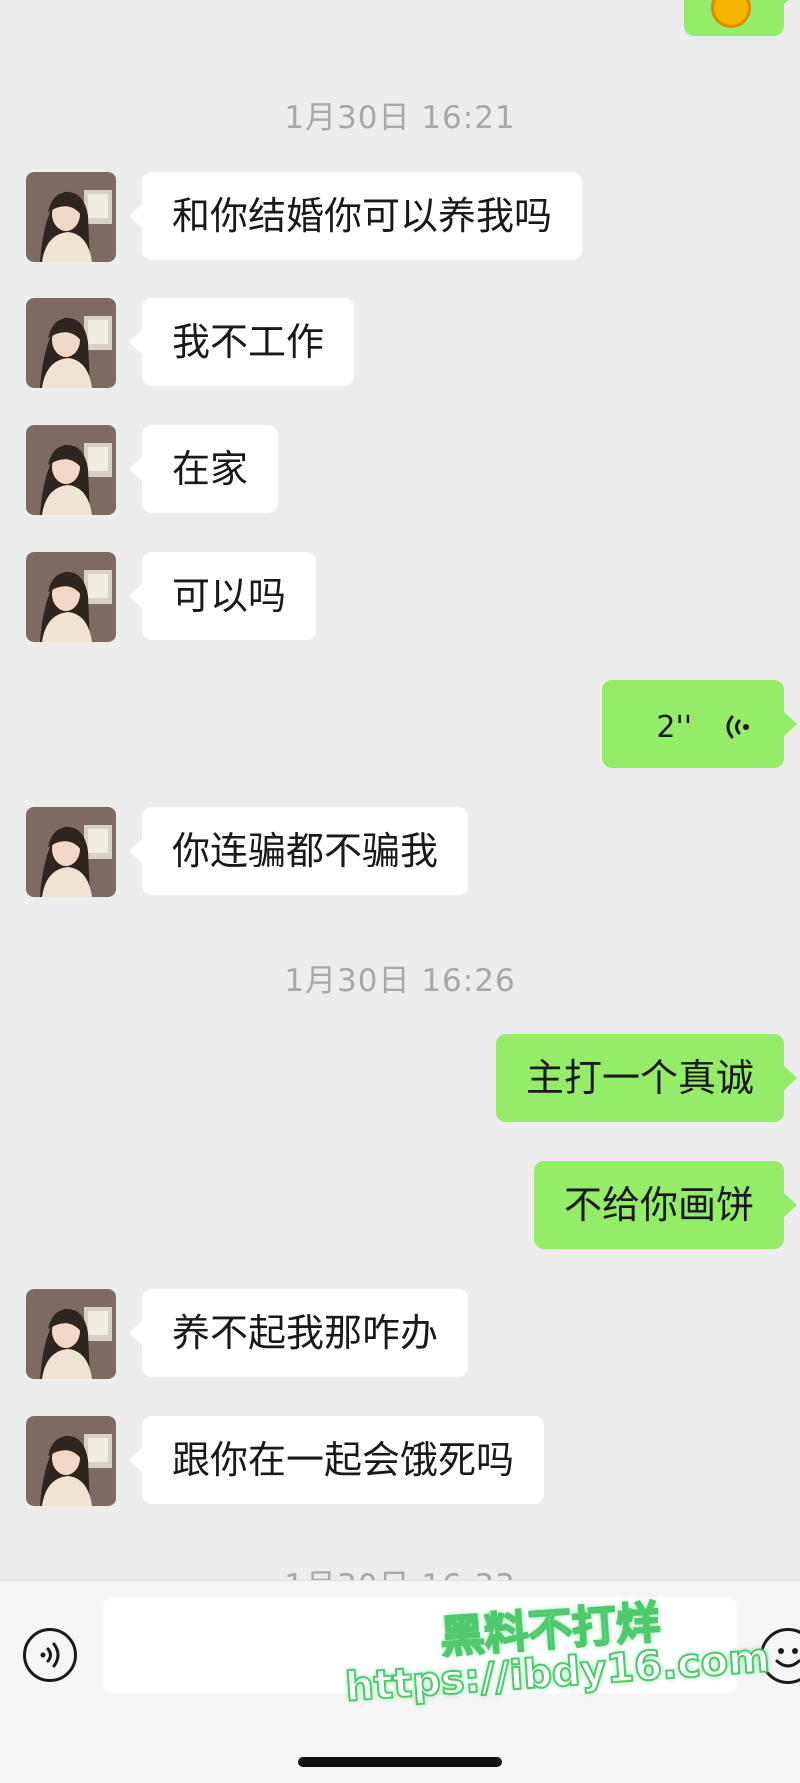 This screenshot has height=1783, width=800. What do you see at coordinates (241, 342) in the screenshot?
I see `incoming-message: 我不工作` at bounding box center [241, 342].